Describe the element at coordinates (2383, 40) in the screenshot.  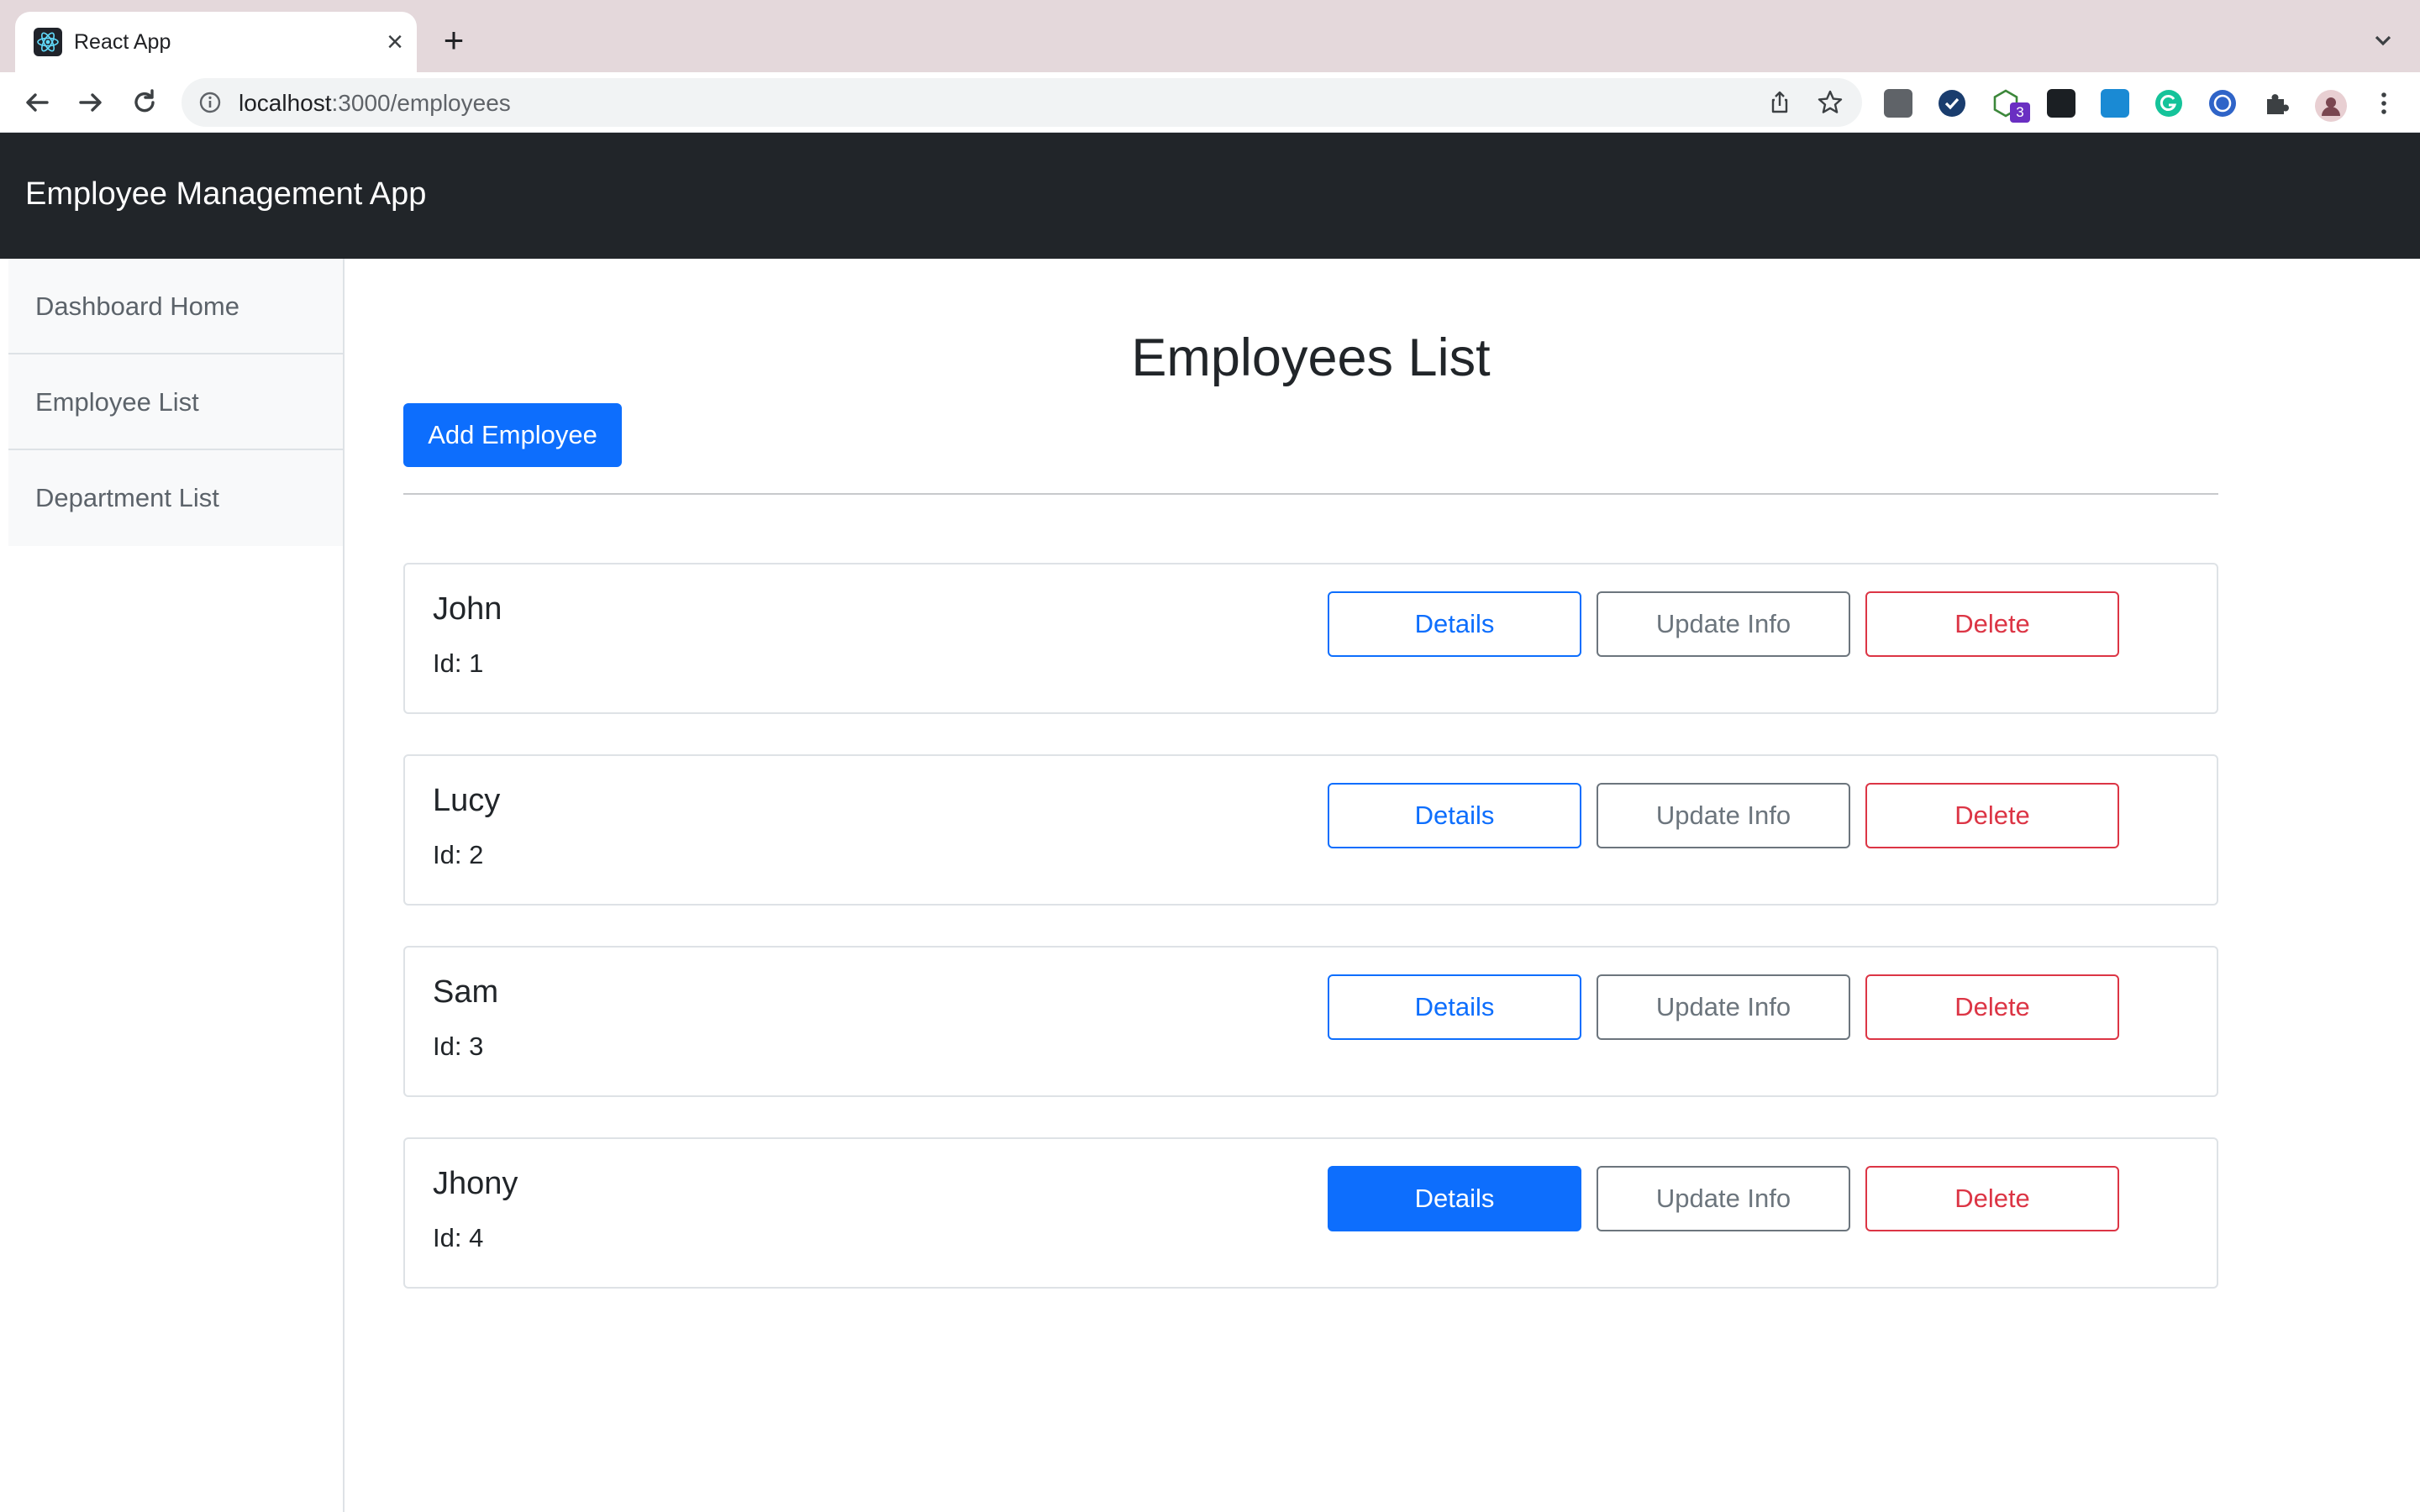
I see `chevron-down-icon` at that location.